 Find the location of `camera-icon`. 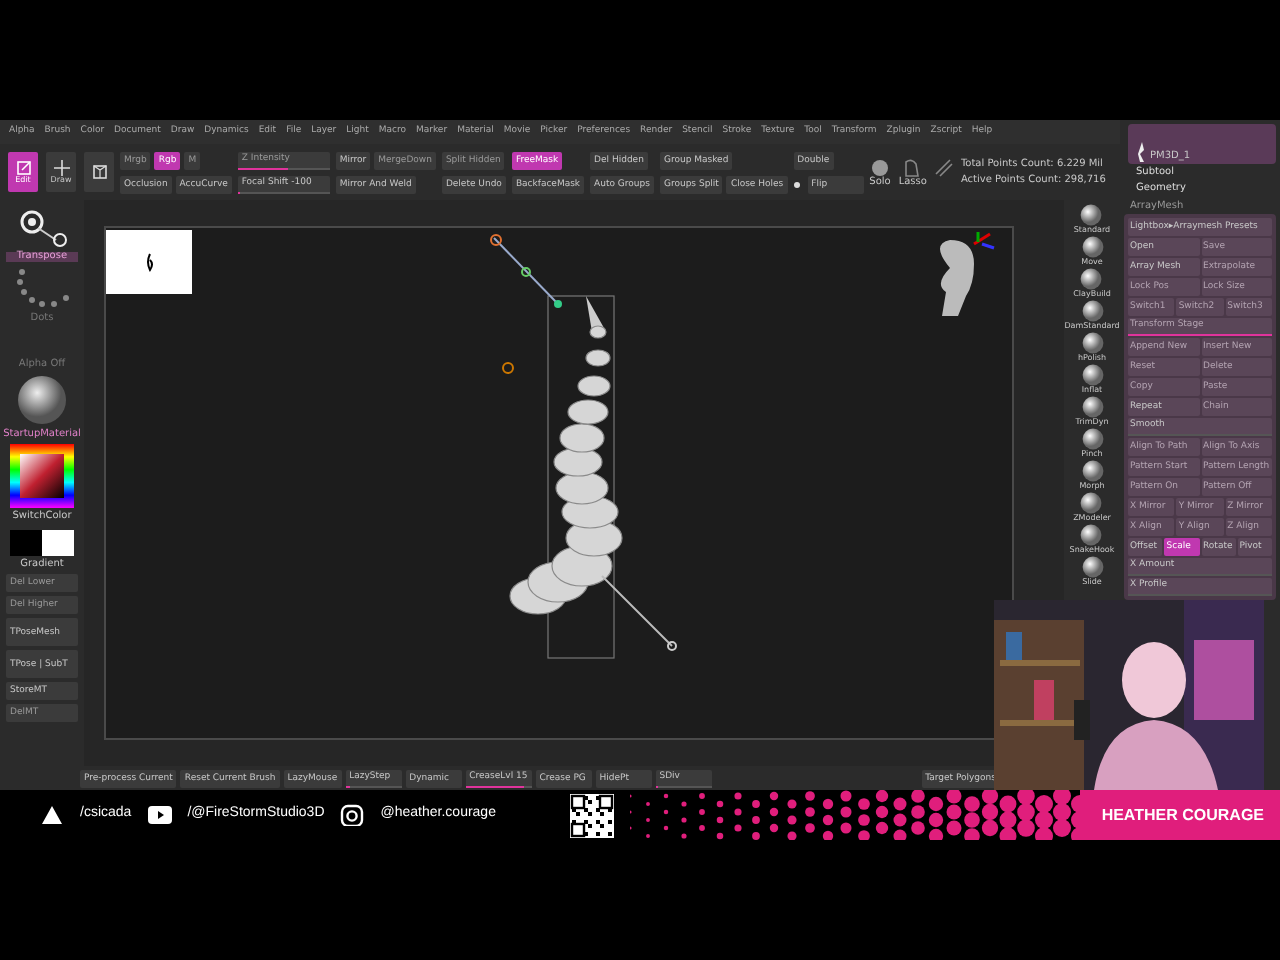

camera-icon is located at coordinates (352, 815).